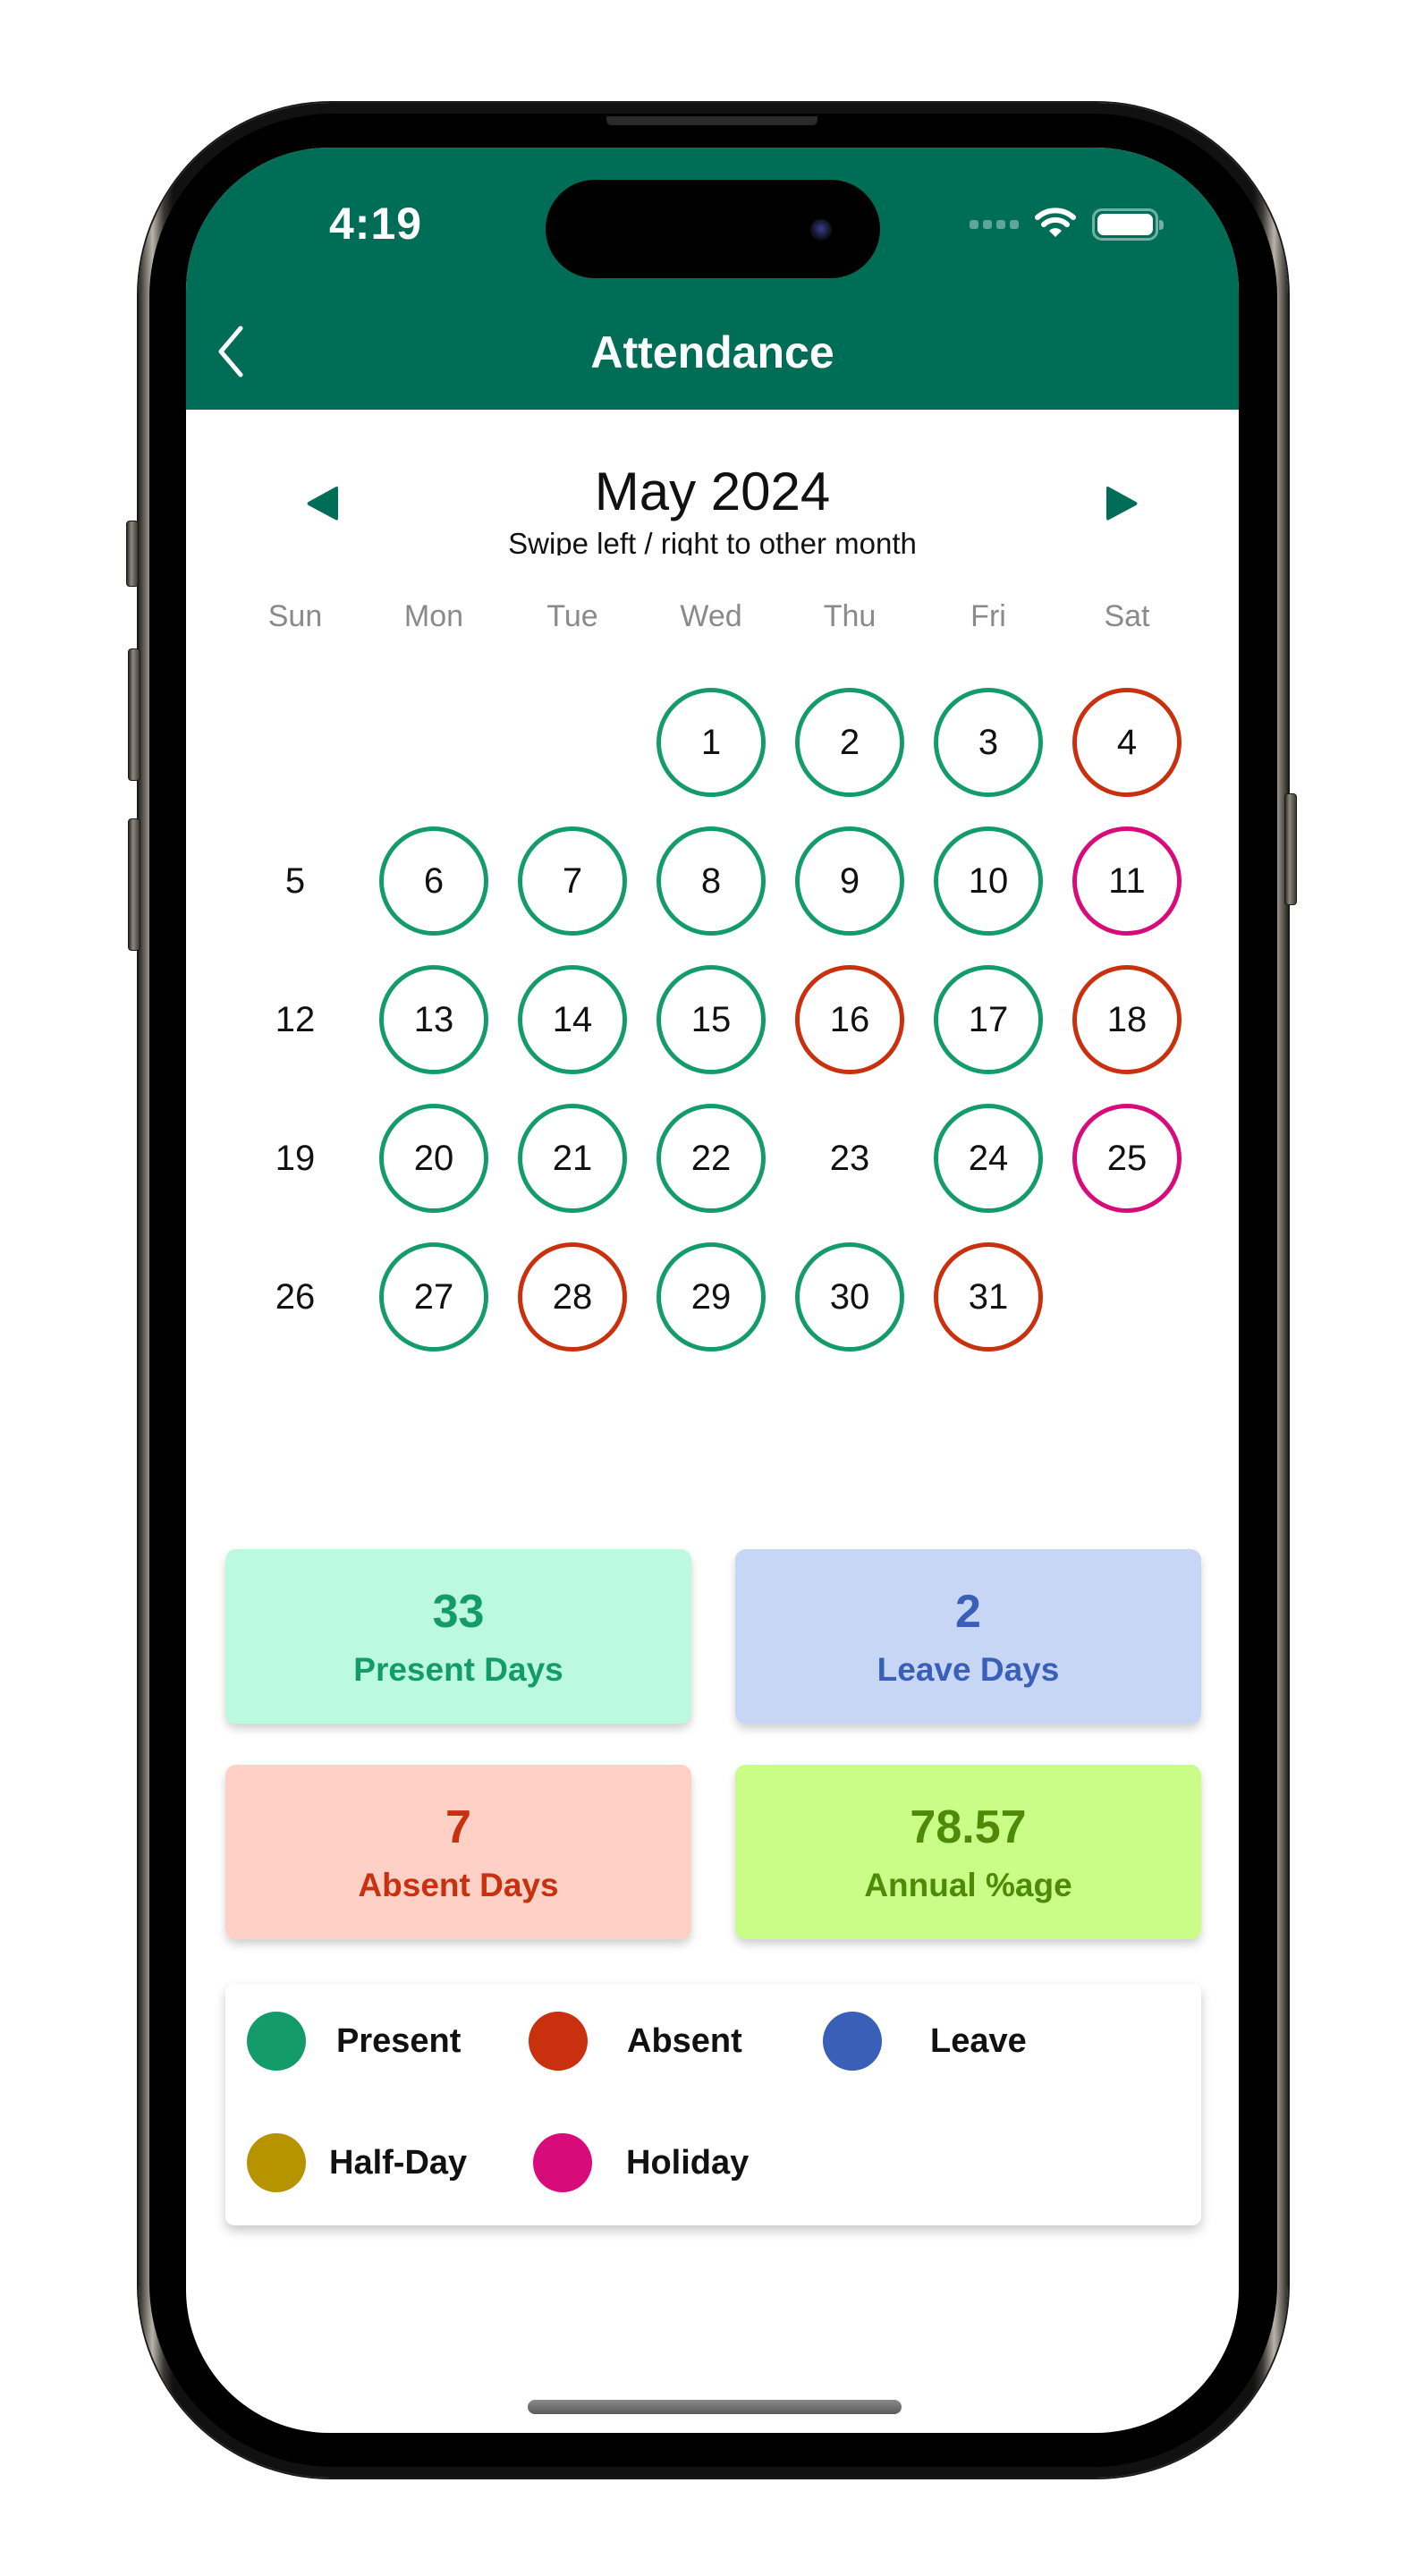 This screenshot has width=1423, height=2576. What do you see at coordinates (713, 229) in the screenshot?
I see `dynamic-island` at bounding box center [713, 229].